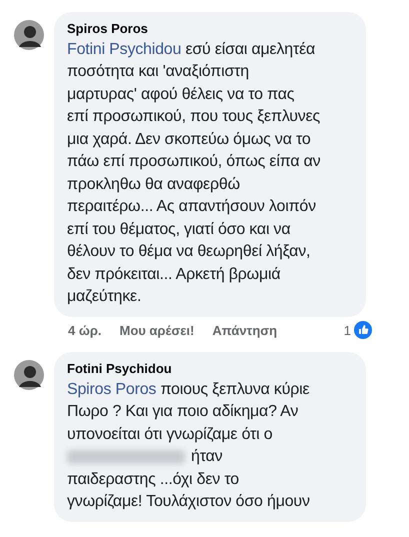 The height and width of the screenshot is (537, 409). Describe the element at coordinates (363, 330) in the screenshot. I see `thumbs-up-icon` at that location.